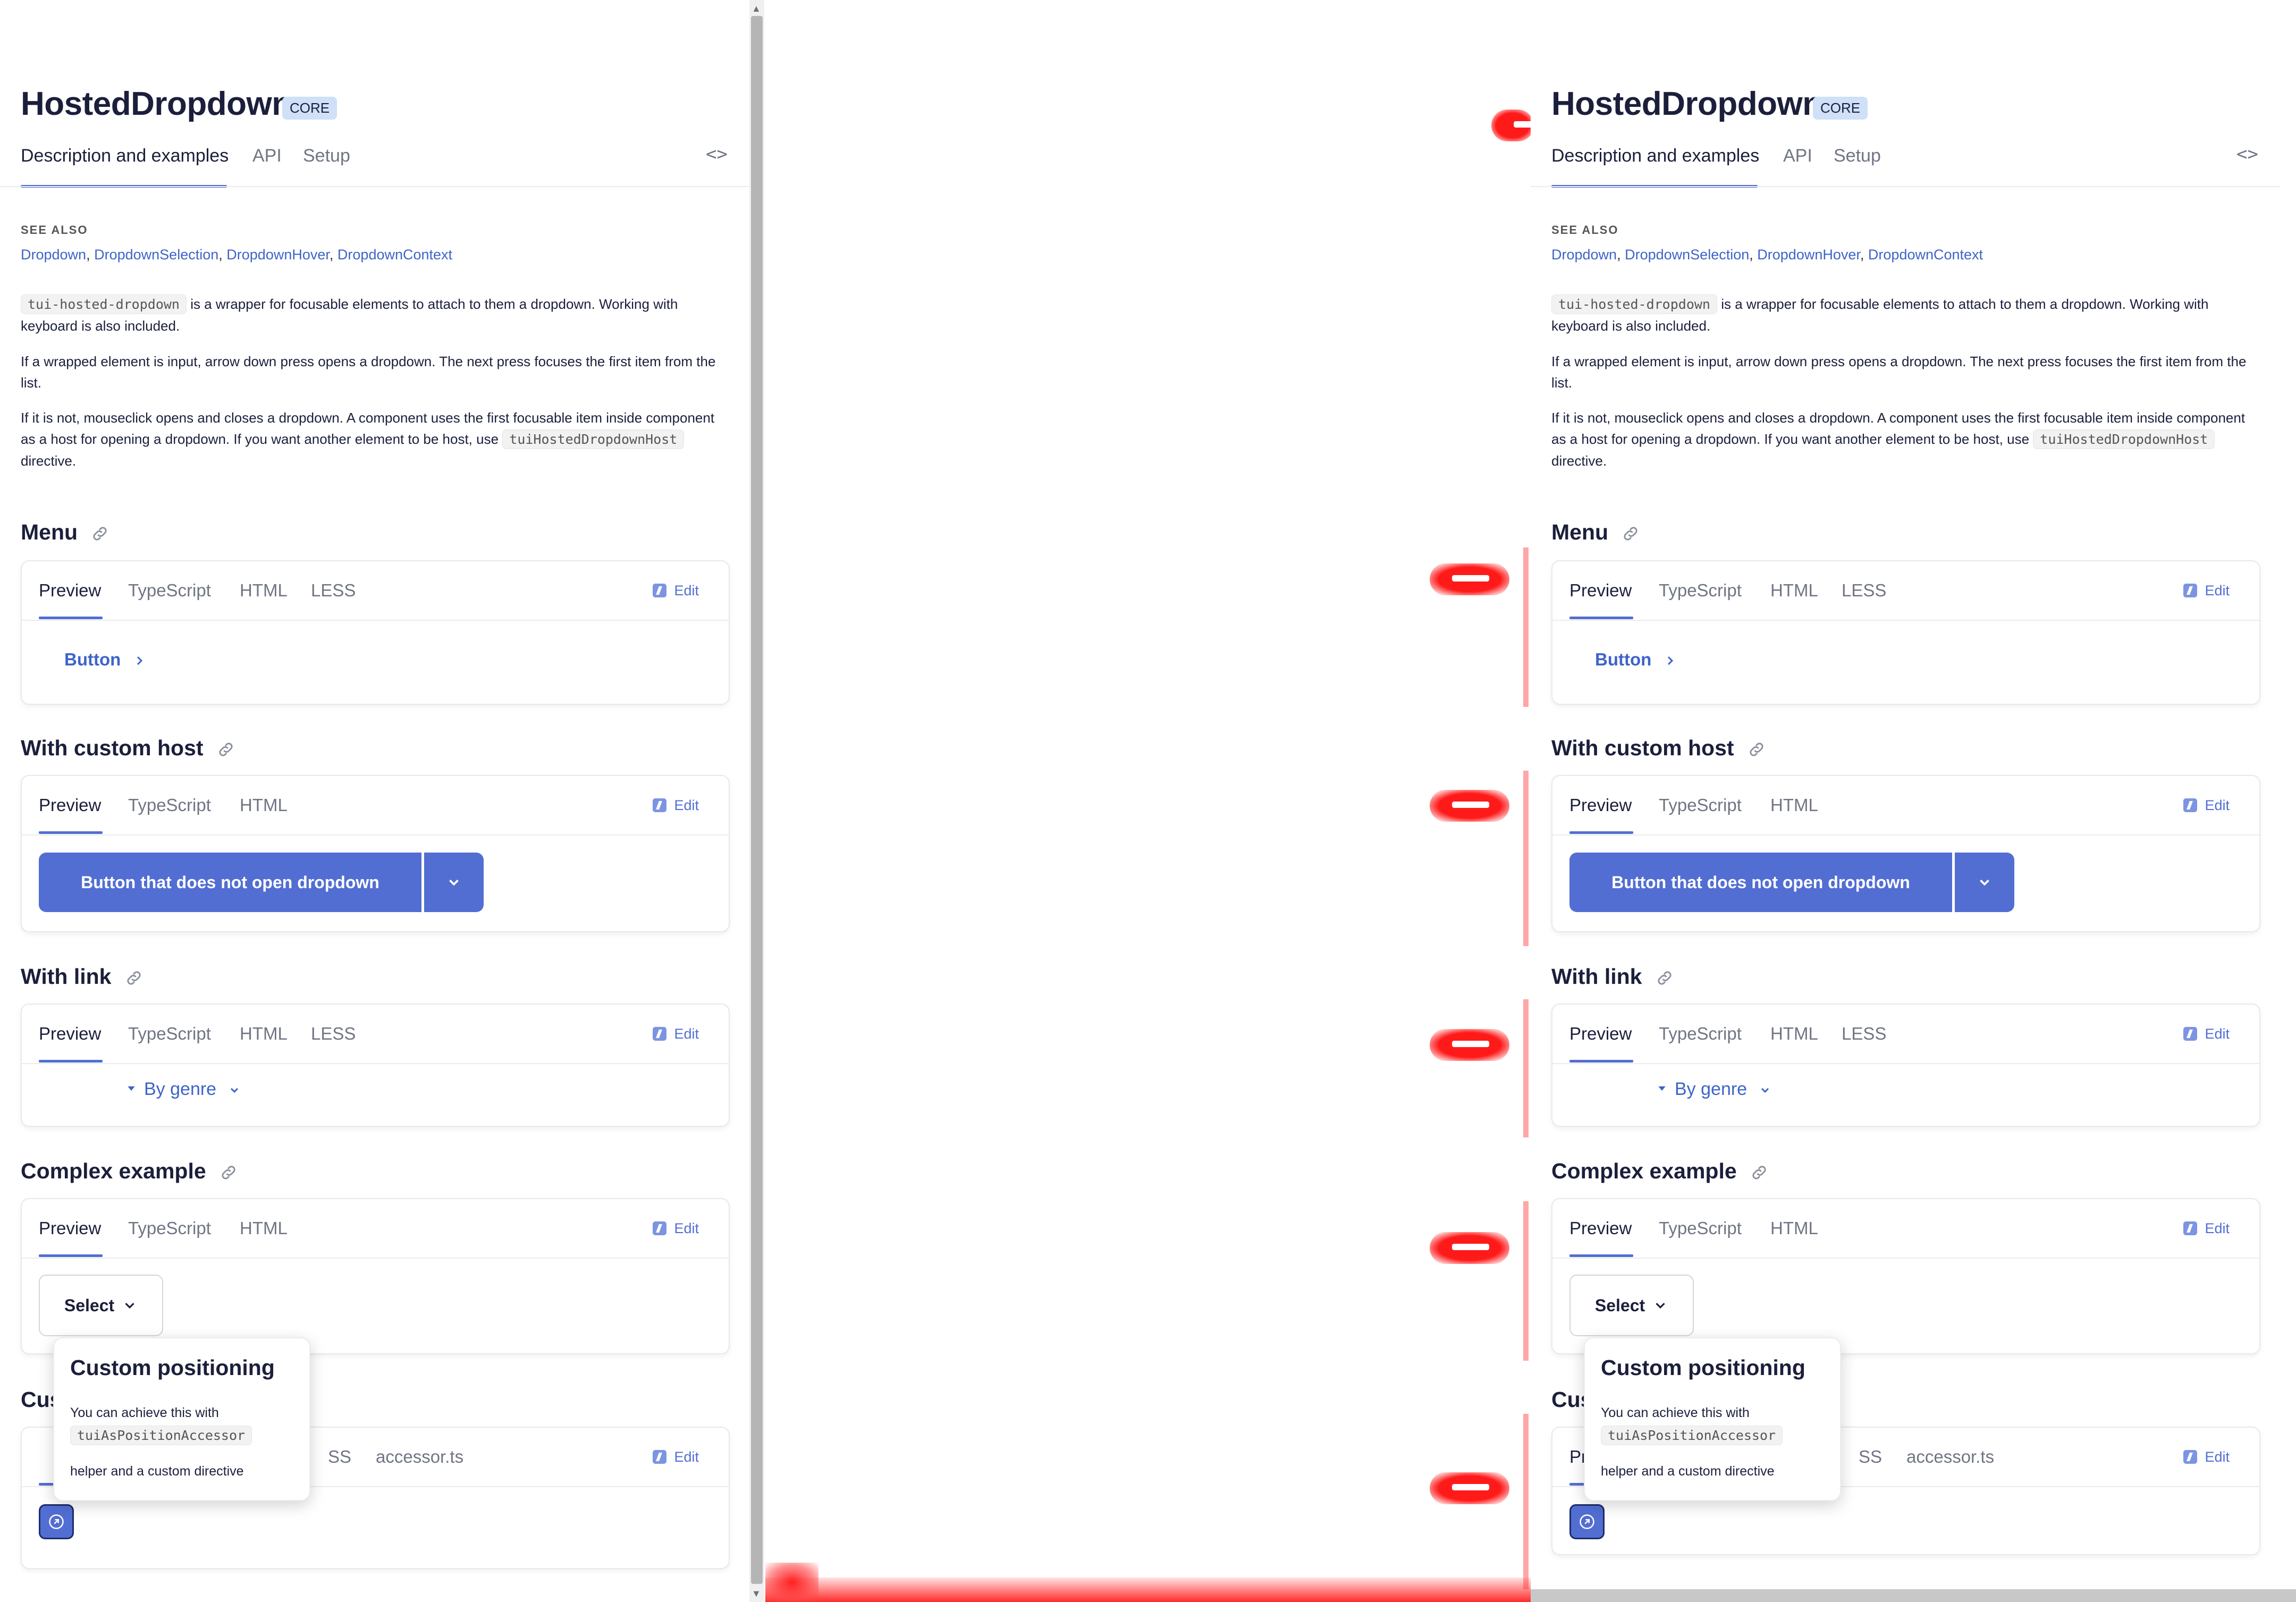 The image size is (2296, 1602). Describe the element at coordinates (1913, 1595) in the screenshot. I see `horizontal-scrollbar` at that location.